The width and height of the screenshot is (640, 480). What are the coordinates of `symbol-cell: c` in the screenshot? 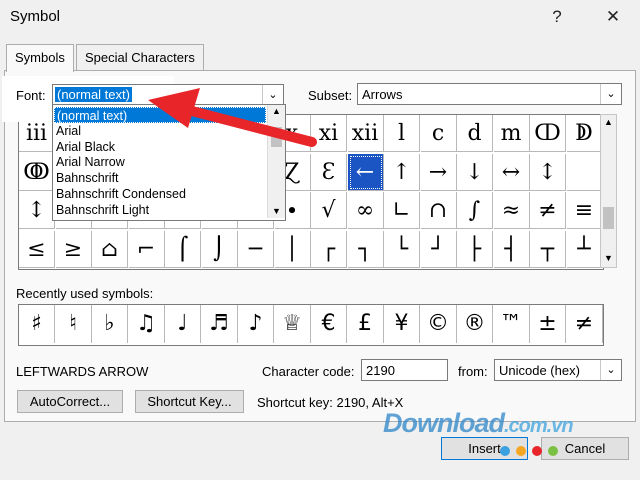 It's located at (438, 133).